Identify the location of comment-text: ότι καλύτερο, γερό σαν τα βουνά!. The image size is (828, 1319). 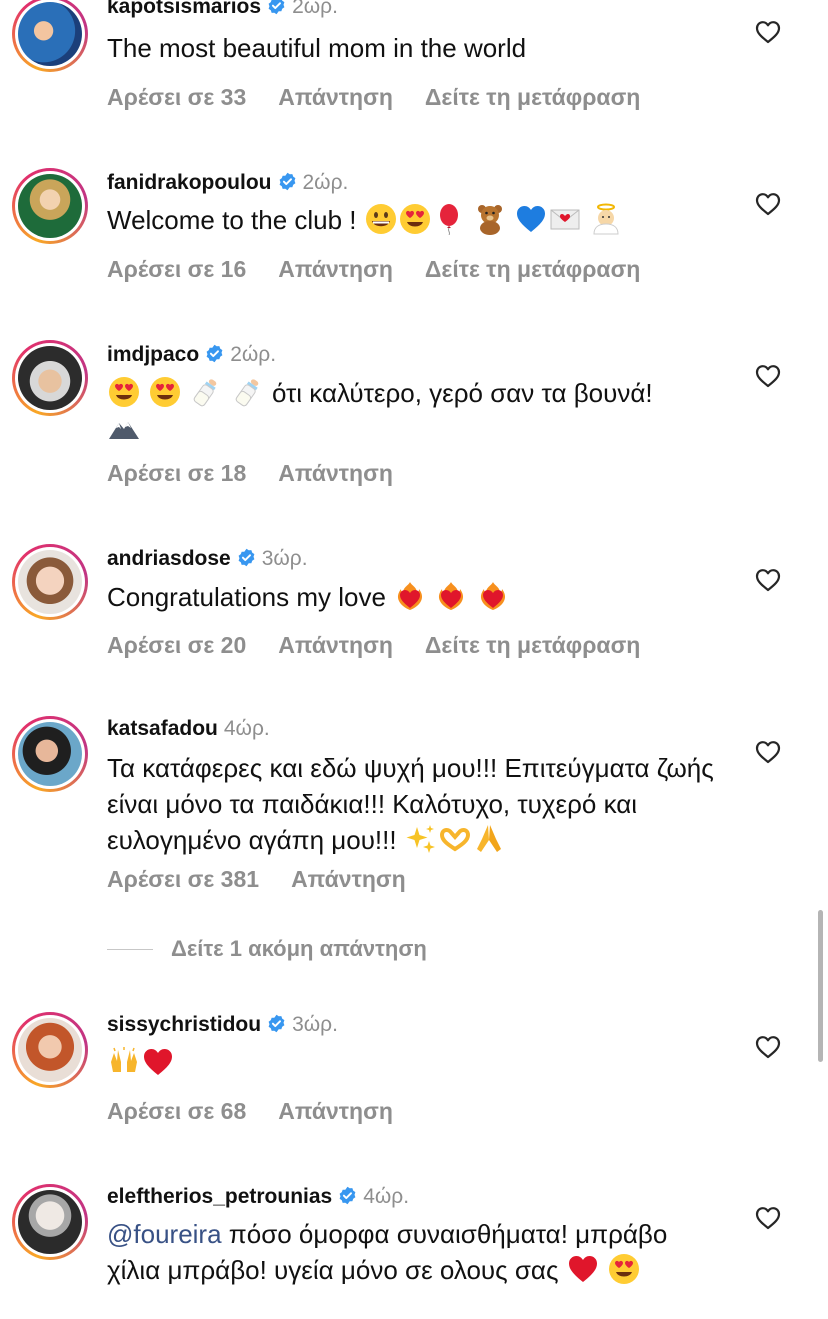
(417, 411).